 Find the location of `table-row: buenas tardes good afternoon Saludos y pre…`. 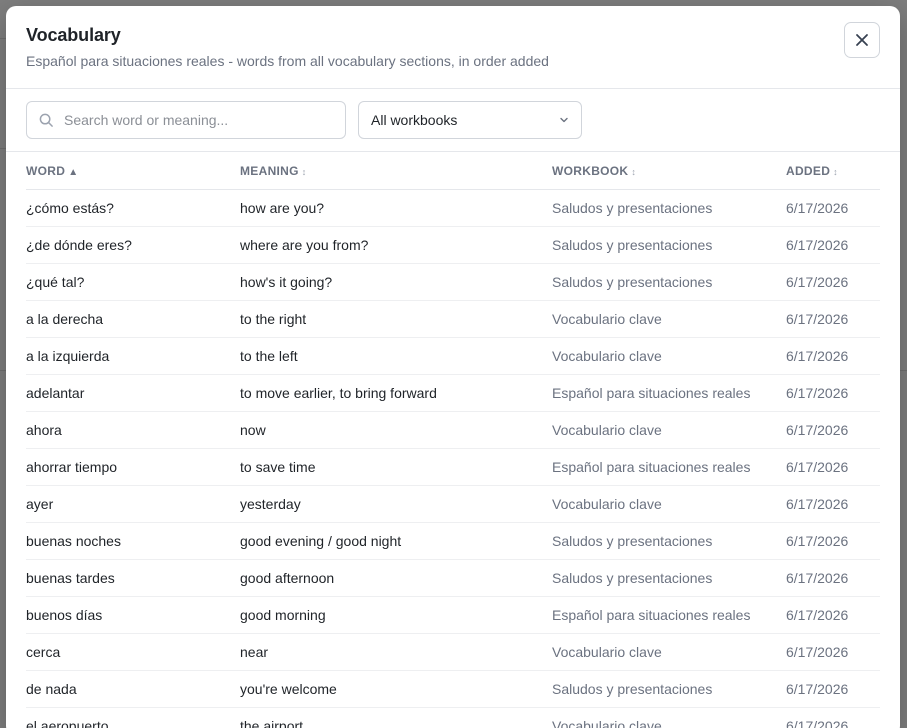

table-row: buenas tardes good afternoon Saludos y pre… is located at coordinates (453, 578).